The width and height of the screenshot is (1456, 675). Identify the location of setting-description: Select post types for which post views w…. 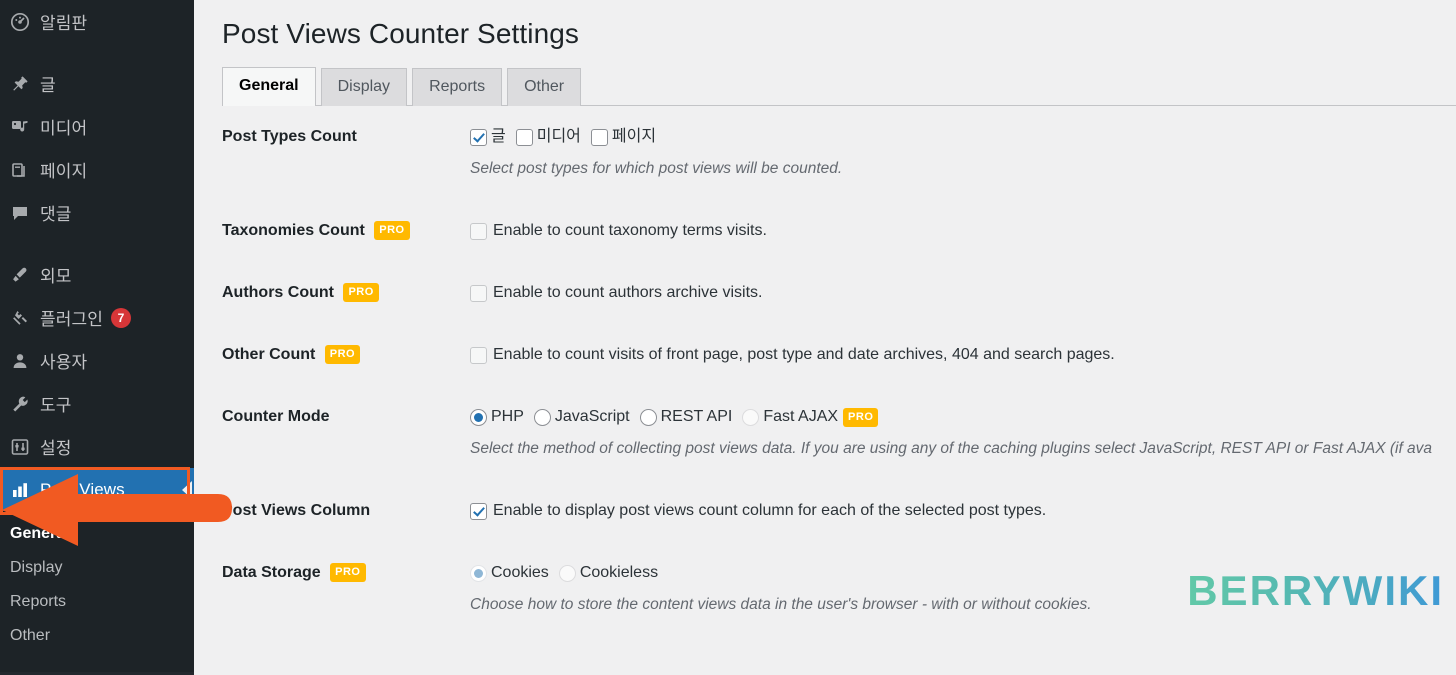
(656, 168).